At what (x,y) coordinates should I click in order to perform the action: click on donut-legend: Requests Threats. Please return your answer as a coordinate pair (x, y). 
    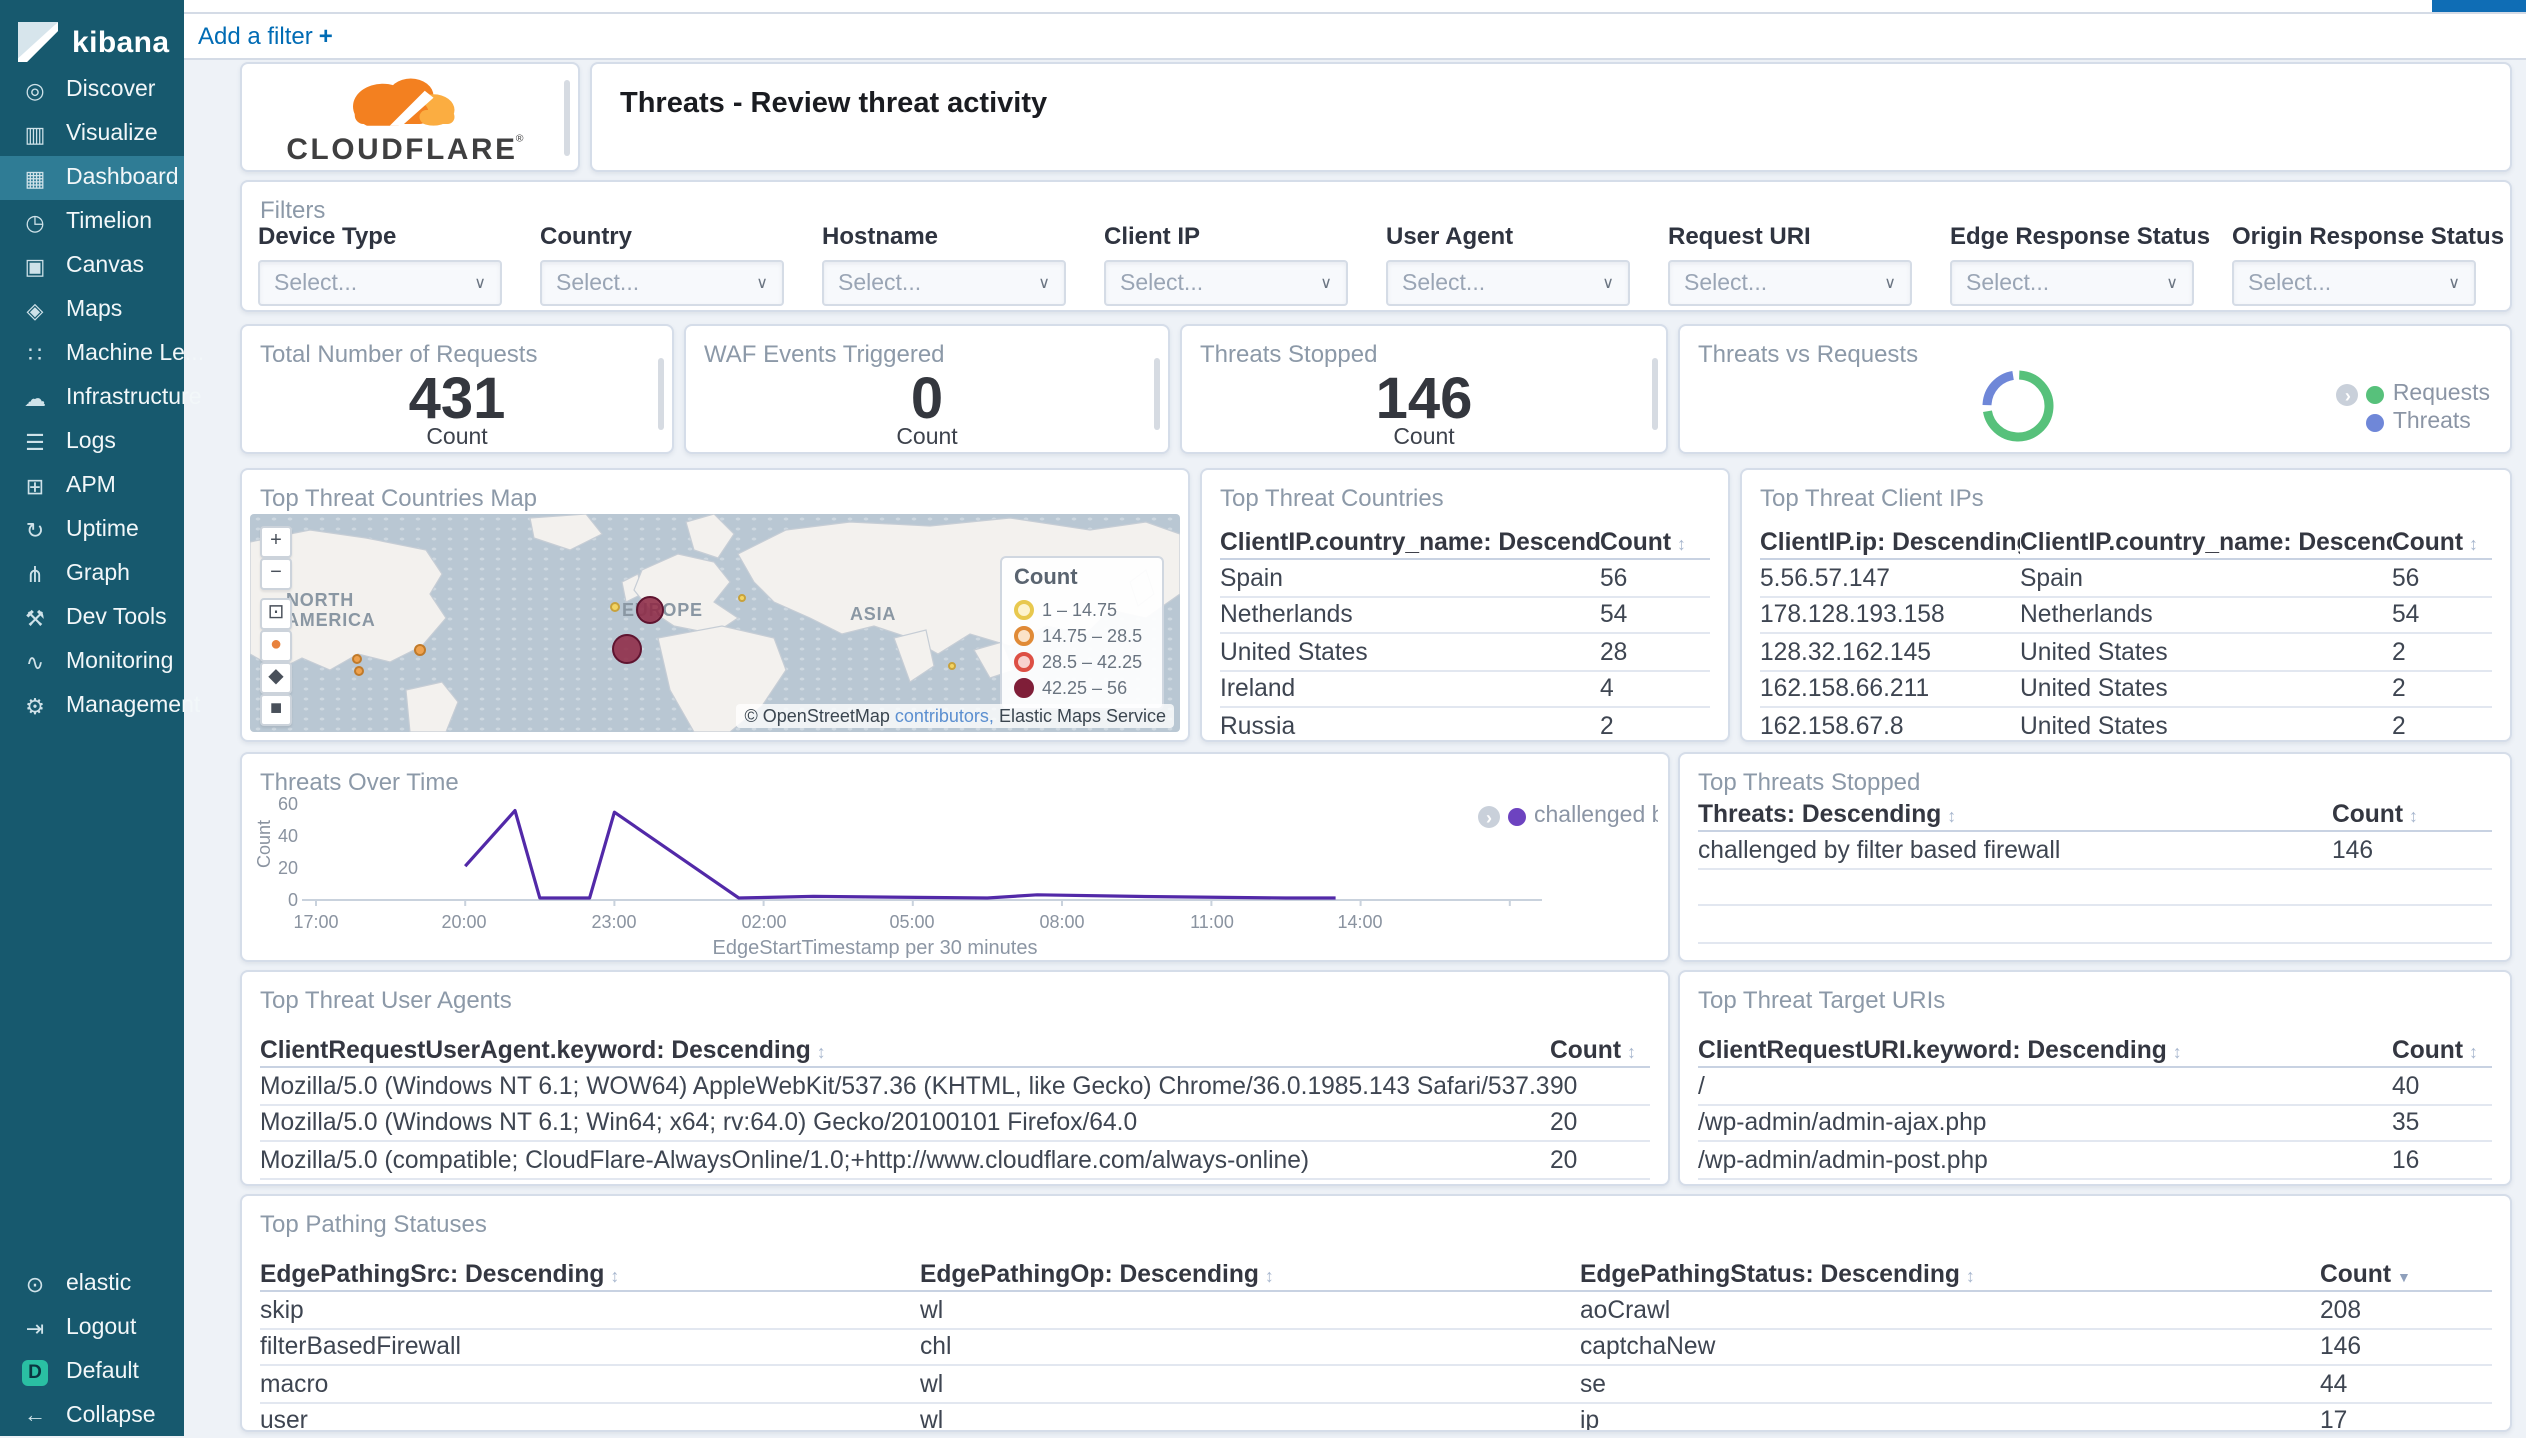
    Looking at the image, I should click on (2413, 408).